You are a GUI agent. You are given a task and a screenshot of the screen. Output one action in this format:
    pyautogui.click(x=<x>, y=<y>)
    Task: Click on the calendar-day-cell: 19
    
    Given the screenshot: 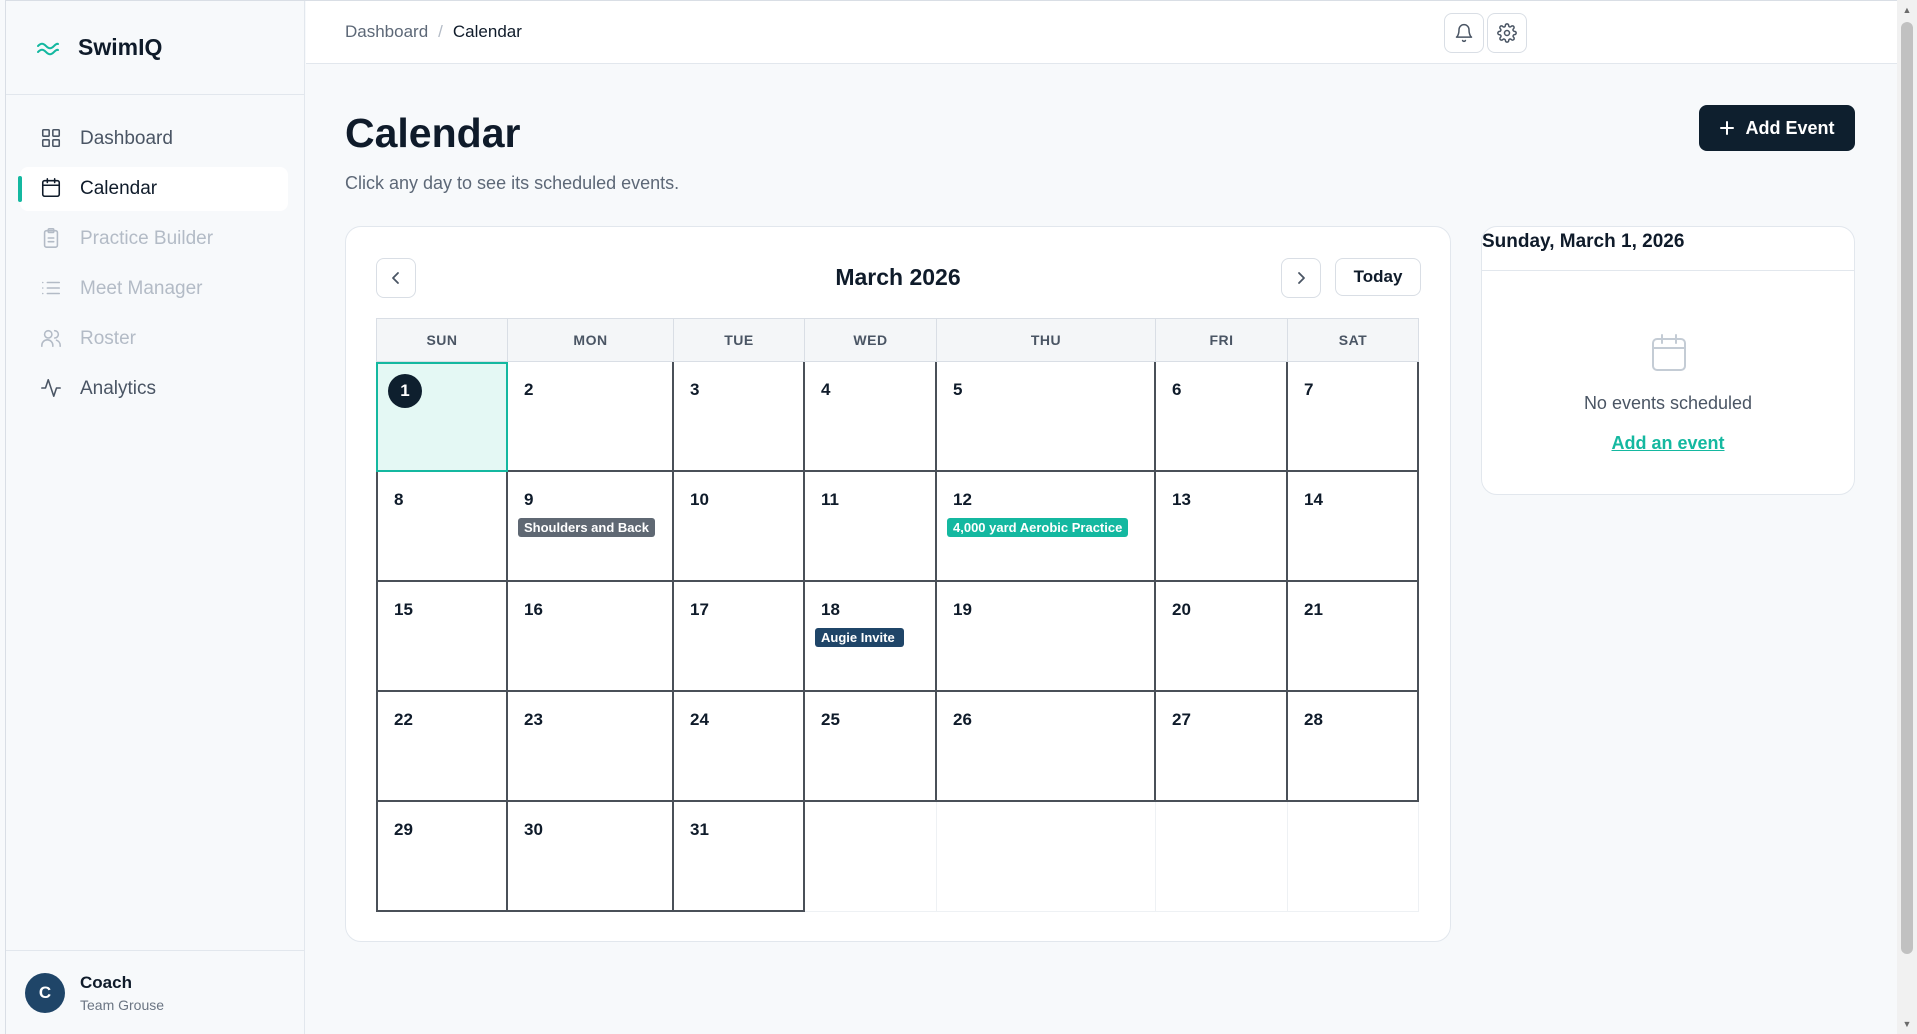 What is the action you would take?
    pyautogui.click(x=1046, y=637)
    